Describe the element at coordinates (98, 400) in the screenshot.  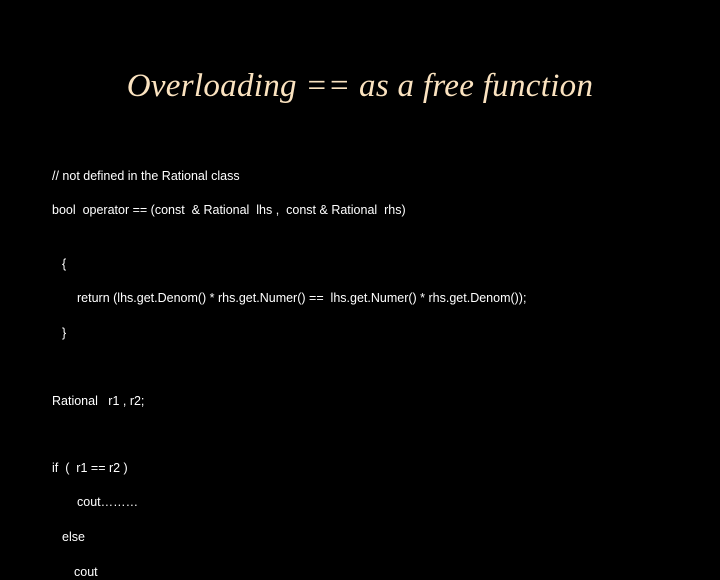
I see `code-line-declaration: Rational r1 , r2;` at that location.